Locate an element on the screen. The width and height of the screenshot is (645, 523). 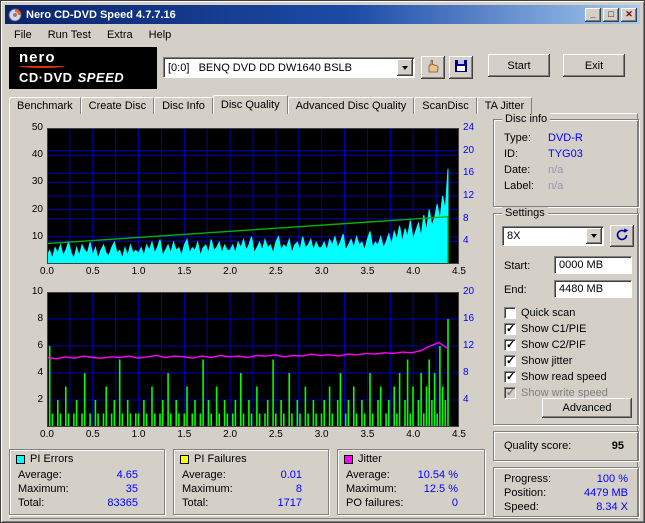
checkbox-show-jitter: Show jitter is located at coordinates (538, 361).